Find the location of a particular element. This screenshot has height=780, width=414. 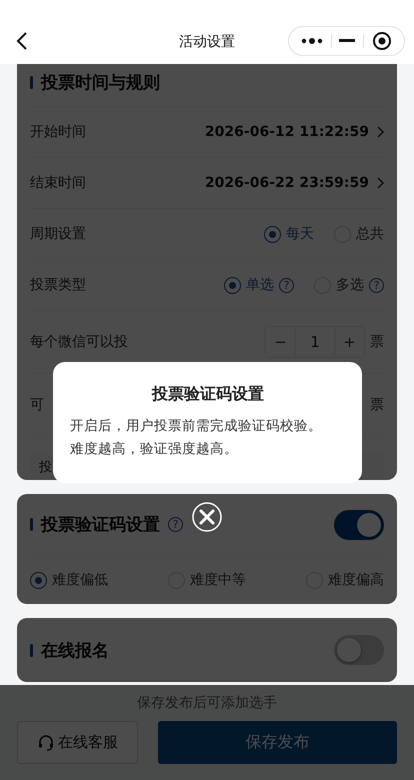

section-title: 投票验证码设置 is located at coordinates (100, 525).